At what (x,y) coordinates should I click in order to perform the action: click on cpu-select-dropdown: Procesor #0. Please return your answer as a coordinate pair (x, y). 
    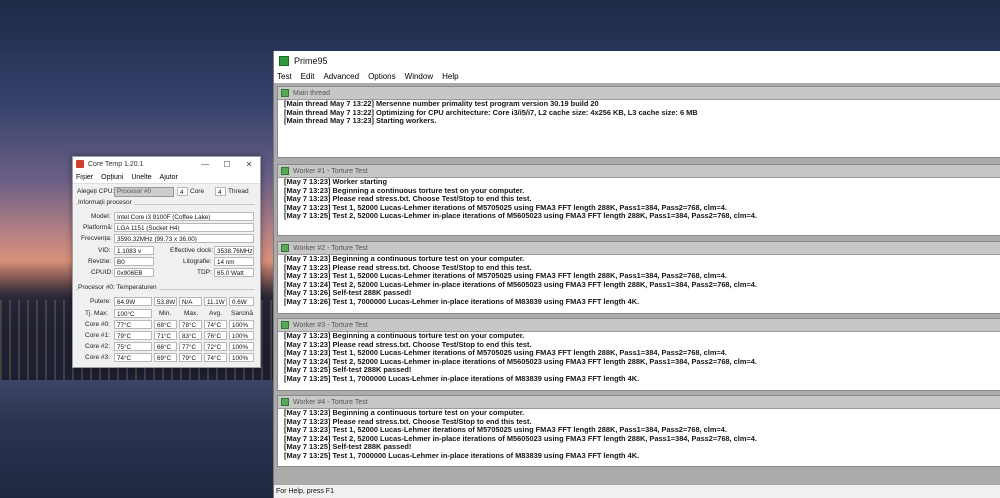
    Looking at the image, I should click on (144, 192).